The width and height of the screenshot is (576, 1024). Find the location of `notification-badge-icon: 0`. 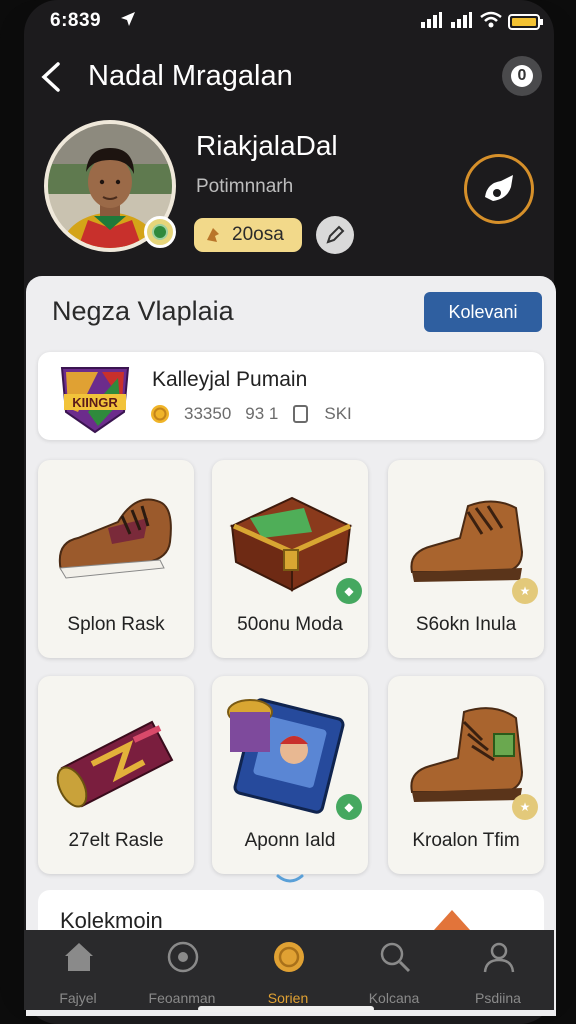

notification-badge-icon: 0 is located at coordinates (522, 76).